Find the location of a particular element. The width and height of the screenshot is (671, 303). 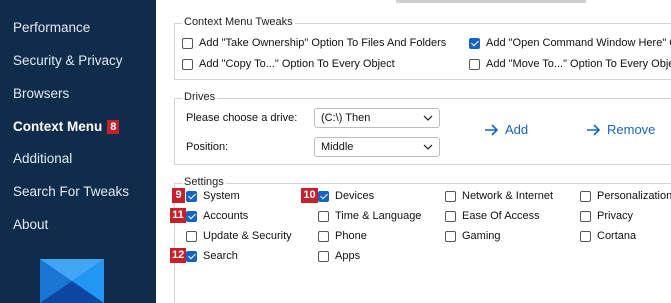

move-to-checkbox: Add "Move To..." Option To Every Object is located at coordinates (570, 64).